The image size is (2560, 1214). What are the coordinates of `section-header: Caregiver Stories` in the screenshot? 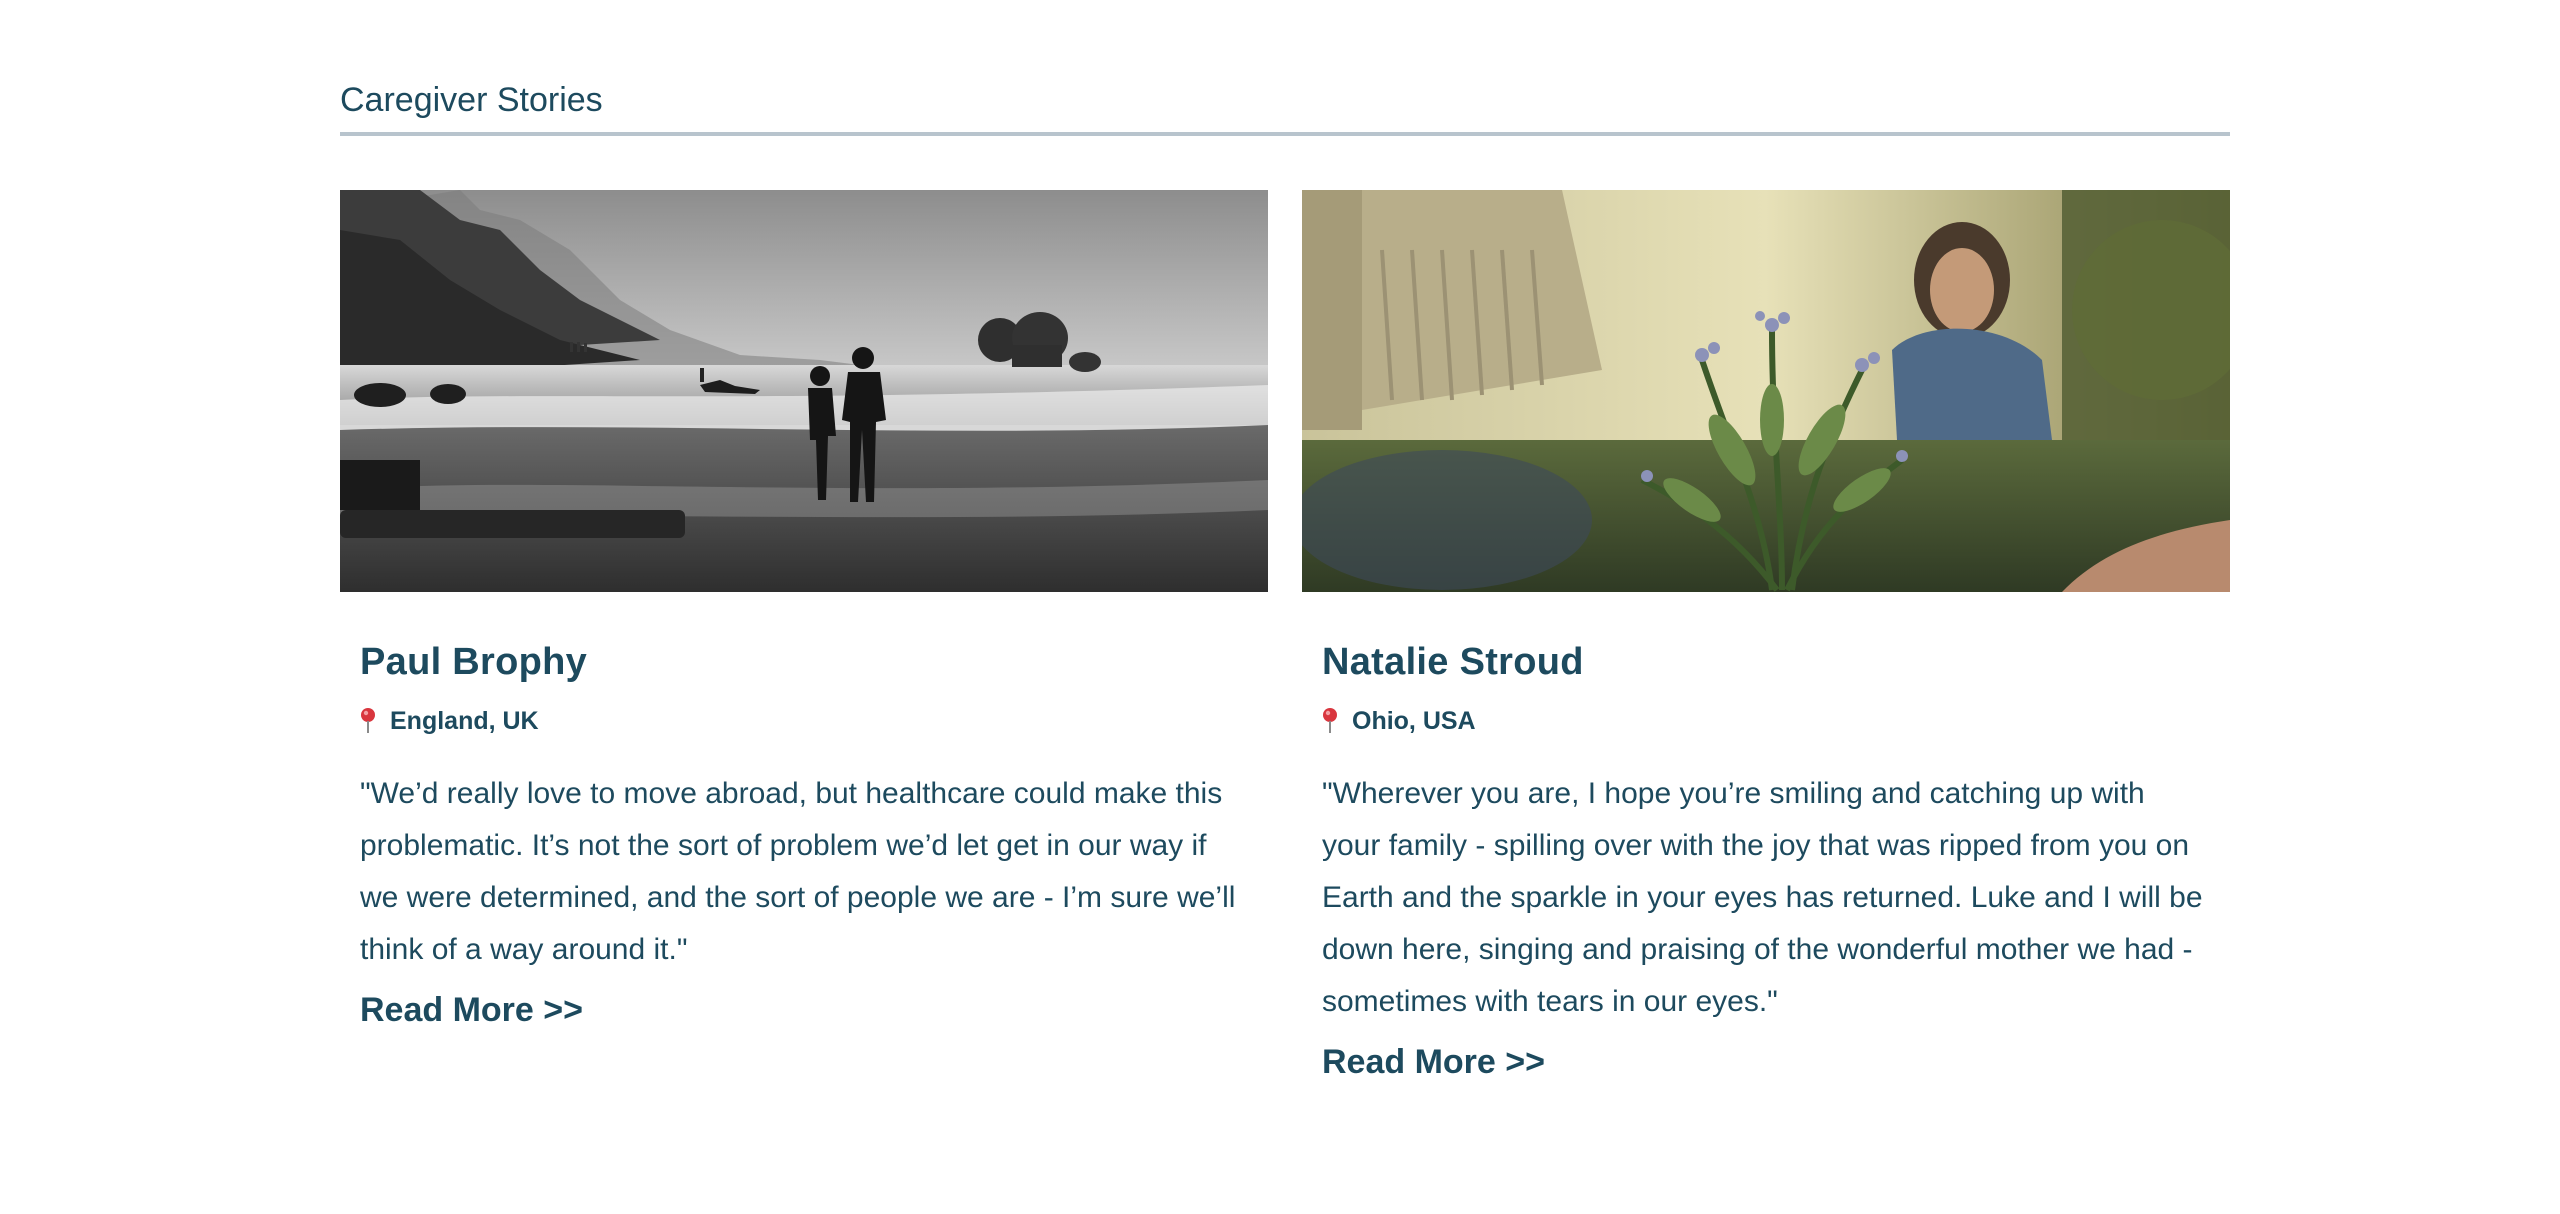 It's located at (1285, 106).